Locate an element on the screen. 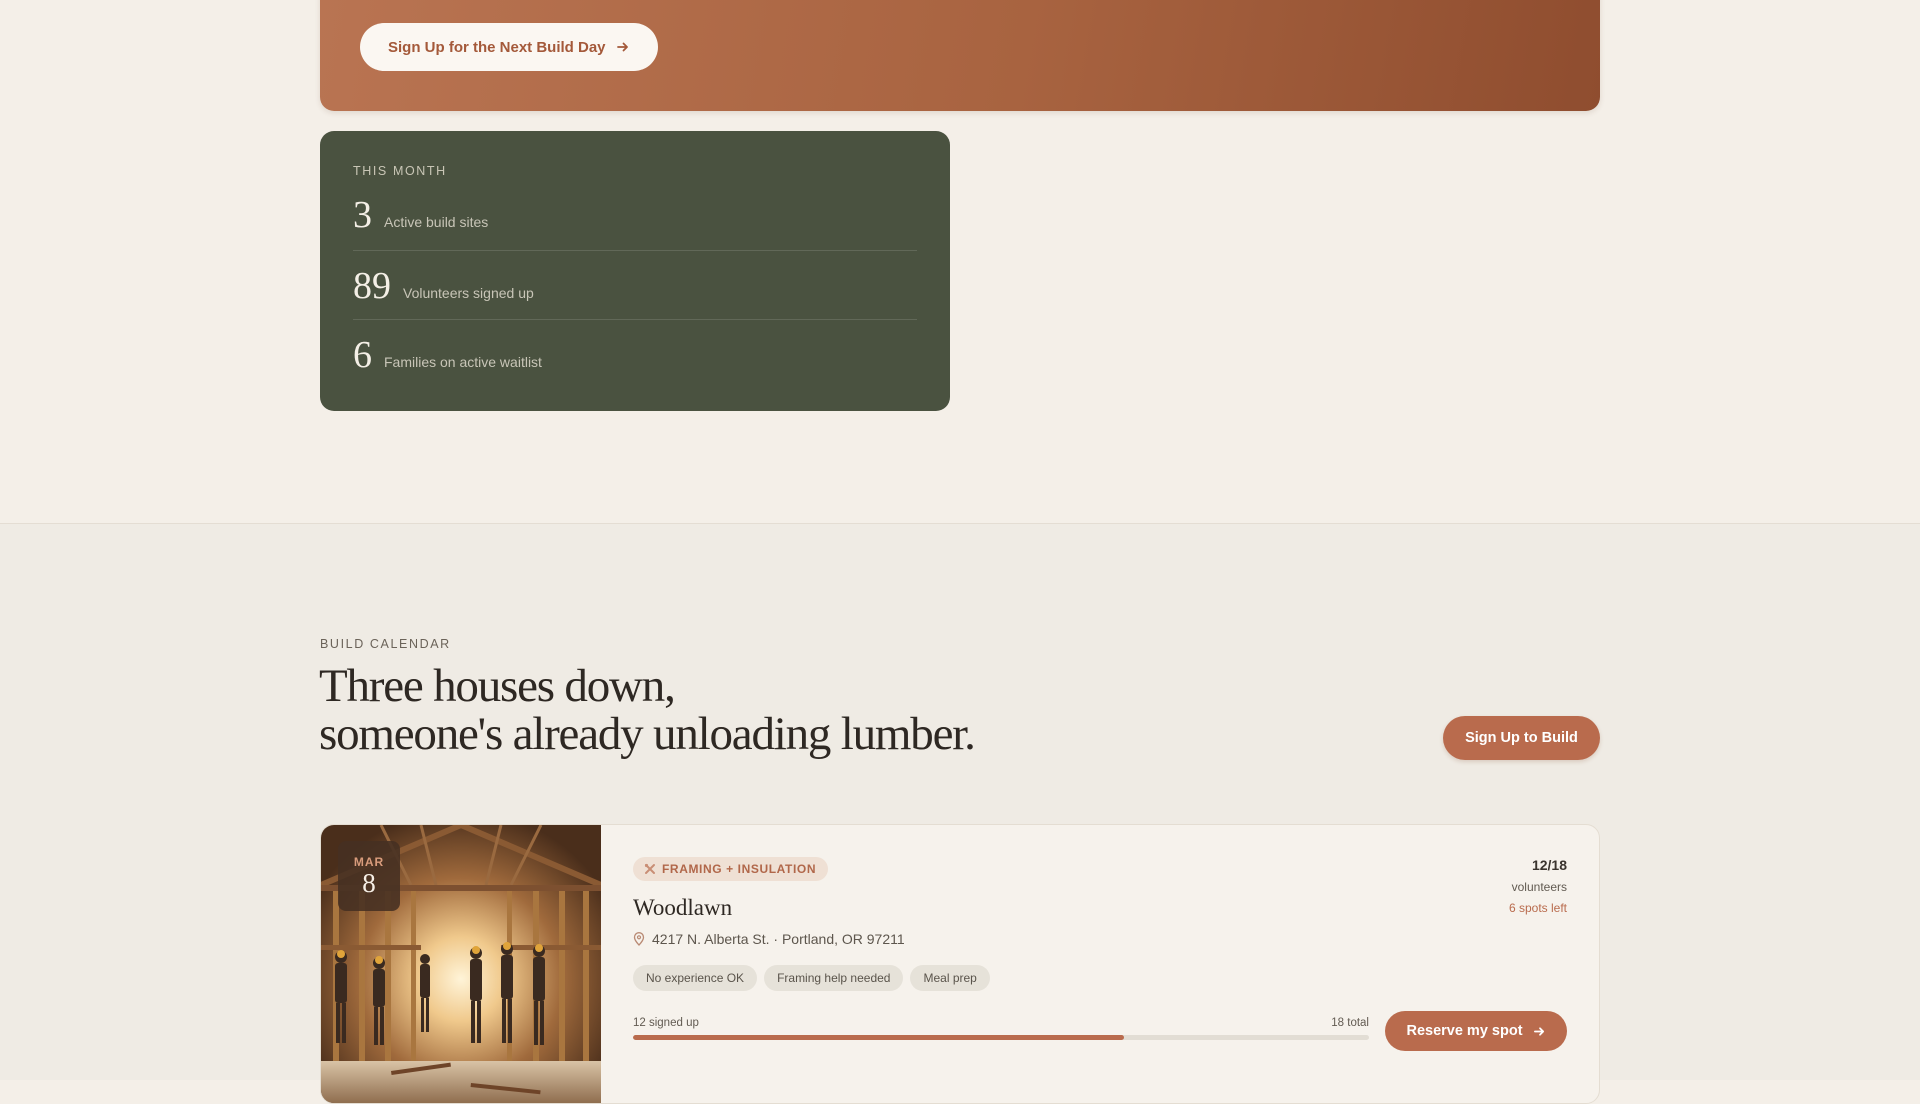 Image resolution: width=1920 pixels, height=1104 pixels. calendar-title-line: Three houses down, is located at coordinates (497, 686).